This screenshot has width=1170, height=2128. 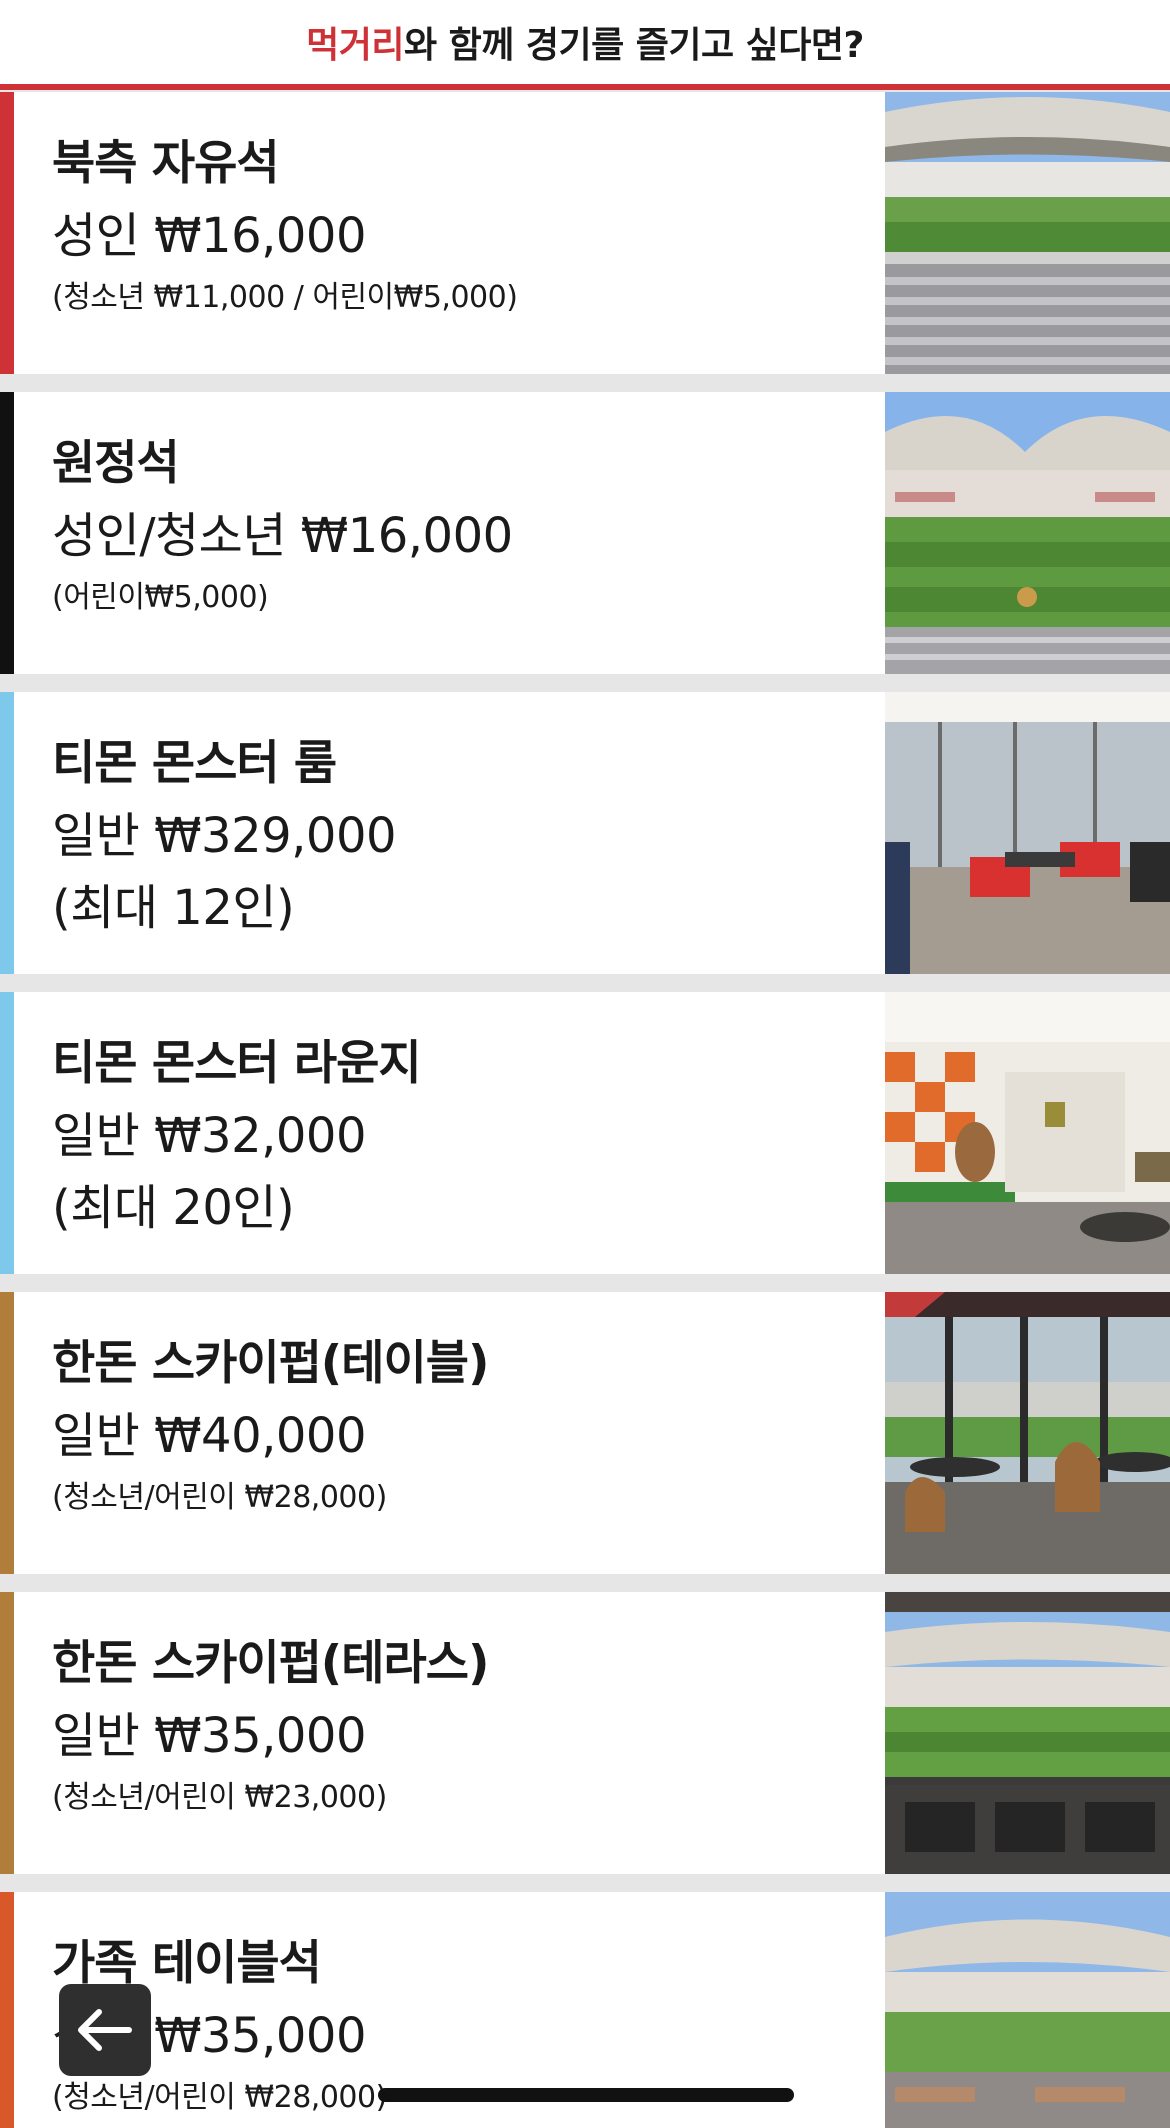 I want to click on seat-card-monster-lounge: 티몬 몬스터 라운지 일반 ₩32,000 (최대 20인), so click(x=585, y=1133).